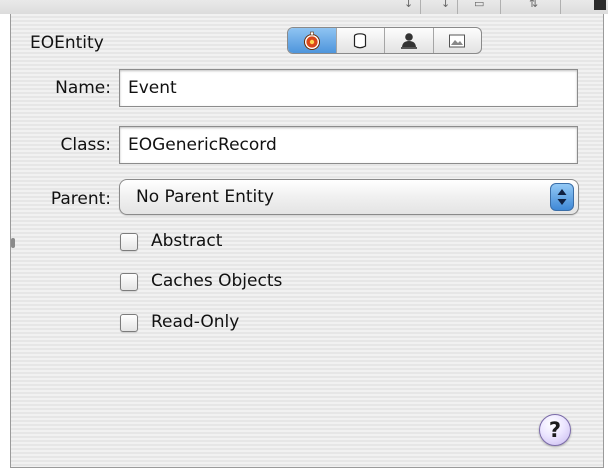 This screenshot has height=468, width=608. What do you see at coordinates (195, 322) in the screenshot?
I see `read-only-label: Read-Only` at bounding box center [195, 322].